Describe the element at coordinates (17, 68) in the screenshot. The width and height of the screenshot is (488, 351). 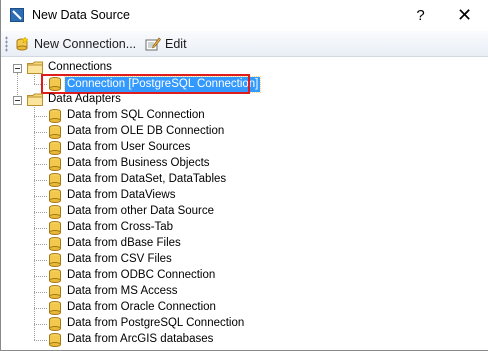
I see `connections-collapse-toggle` at that location.